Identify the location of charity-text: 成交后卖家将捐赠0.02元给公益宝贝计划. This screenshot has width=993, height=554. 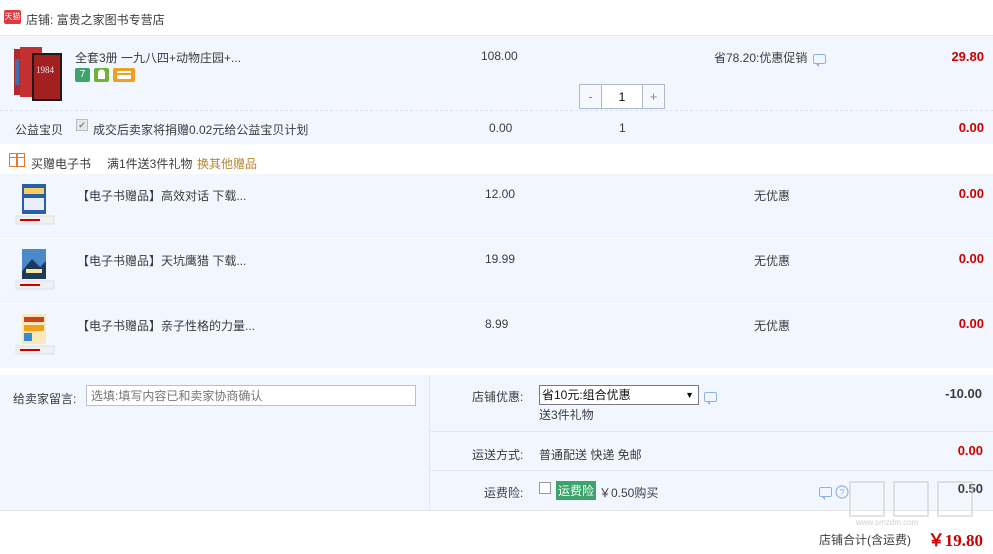
(201, 130).